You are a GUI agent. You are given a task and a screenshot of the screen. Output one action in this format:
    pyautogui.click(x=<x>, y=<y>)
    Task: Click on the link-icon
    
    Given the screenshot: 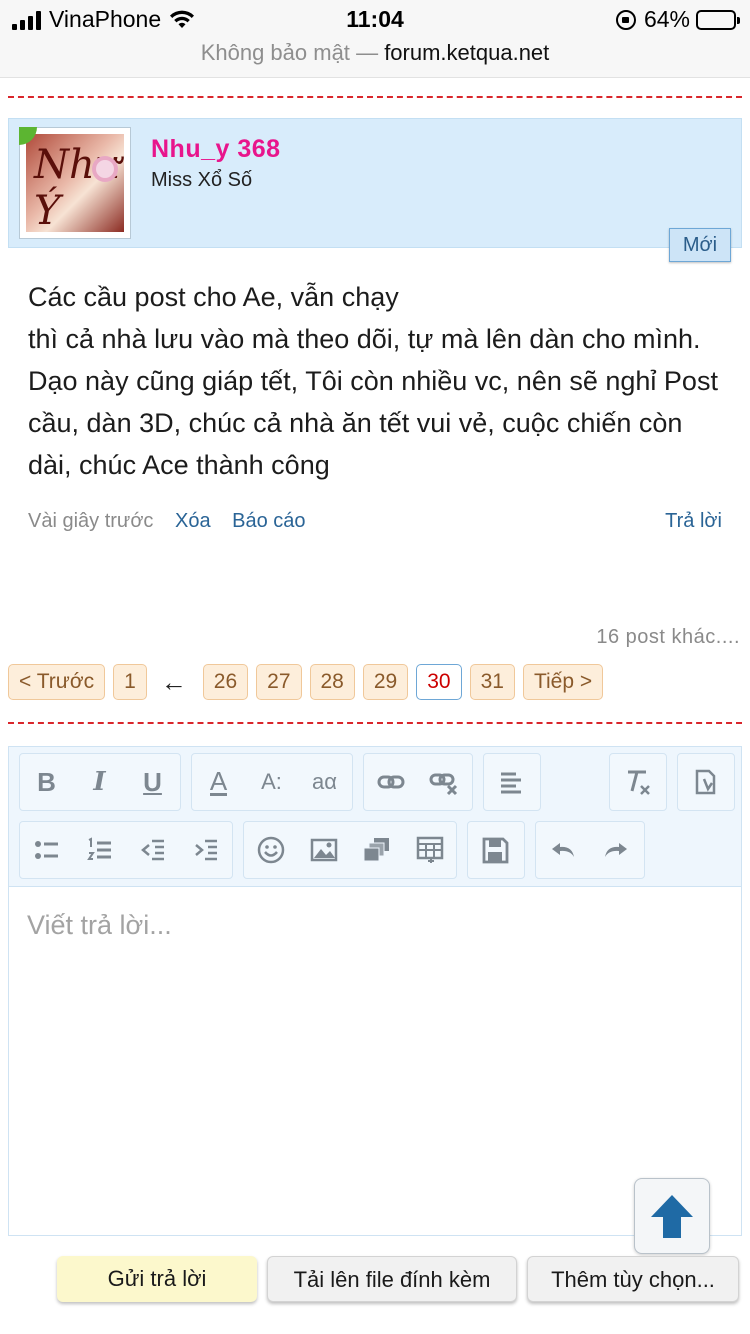 What is the action you would take?
    pyautogui.click(x=390, y=782)
    